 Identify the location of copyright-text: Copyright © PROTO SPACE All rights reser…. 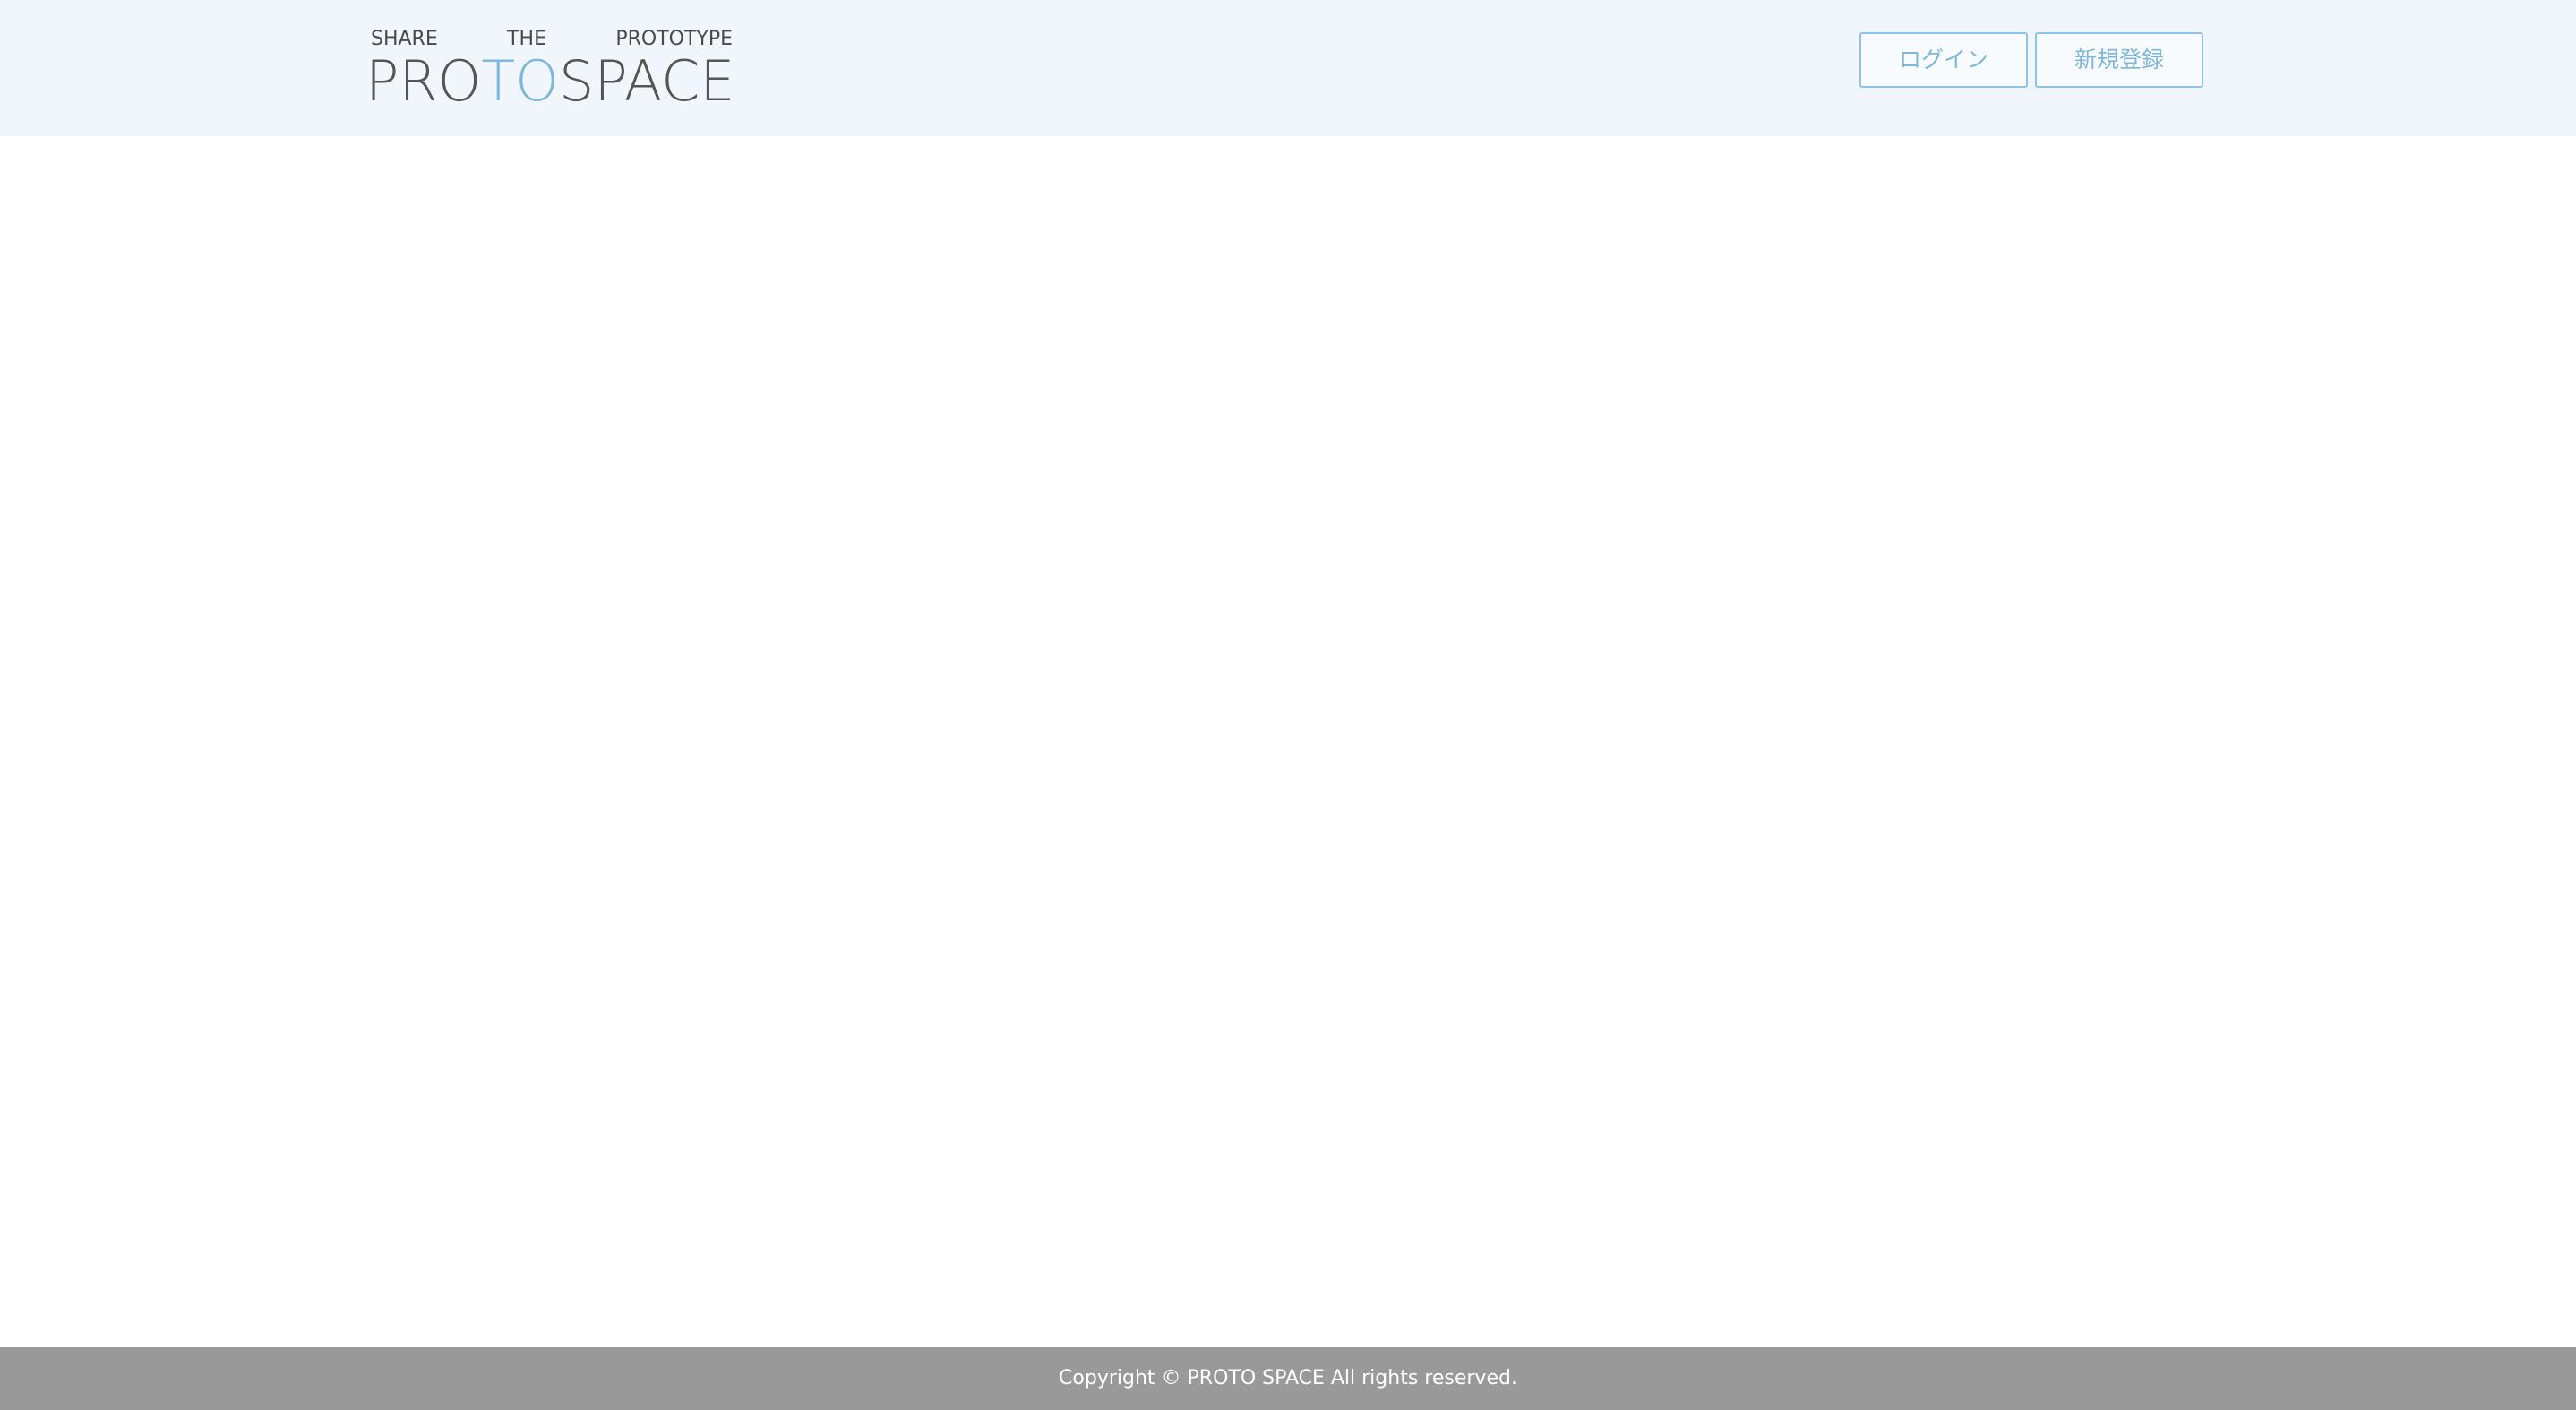
(1288, 1378).